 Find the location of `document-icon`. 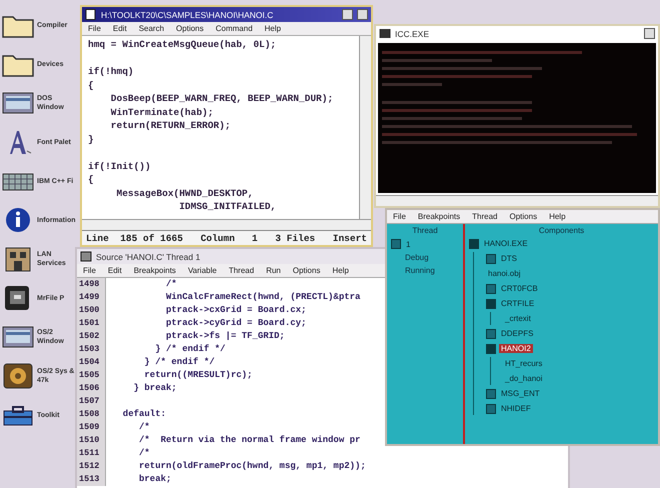

document-icon is located at coordinates (91, 14).